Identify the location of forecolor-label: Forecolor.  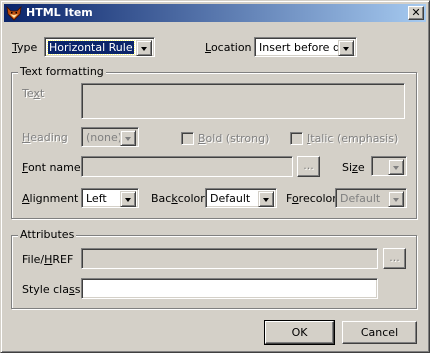
(311, 198).